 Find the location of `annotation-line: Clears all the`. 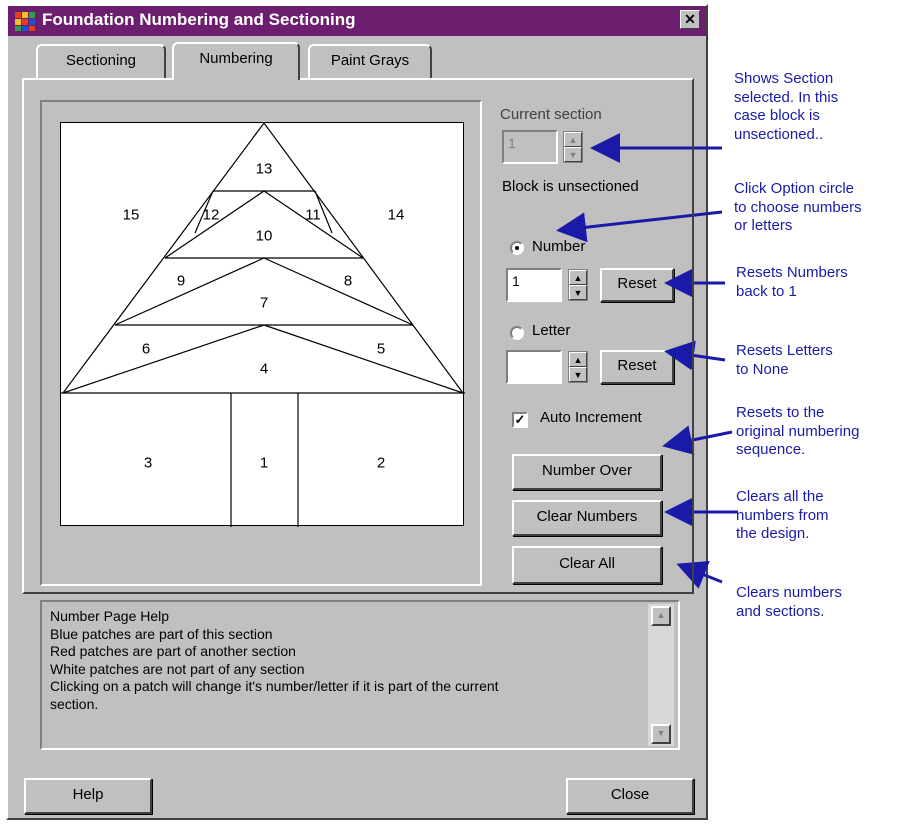

annotation-line: Clears all the is located at coordinates (780, 496).